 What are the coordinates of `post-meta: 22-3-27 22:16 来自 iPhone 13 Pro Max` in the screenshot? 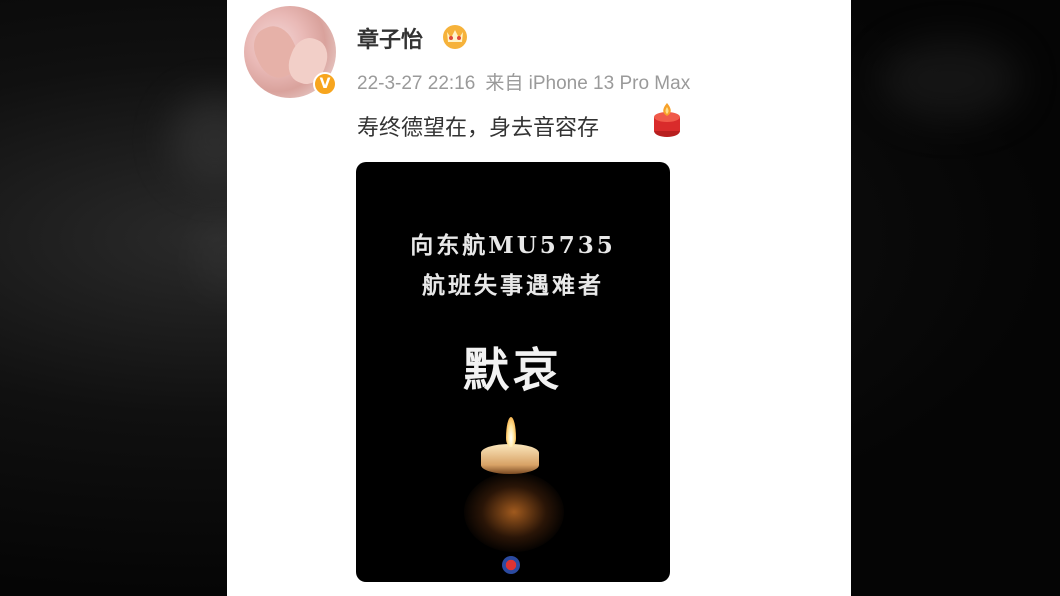 It's located at (523, 81).